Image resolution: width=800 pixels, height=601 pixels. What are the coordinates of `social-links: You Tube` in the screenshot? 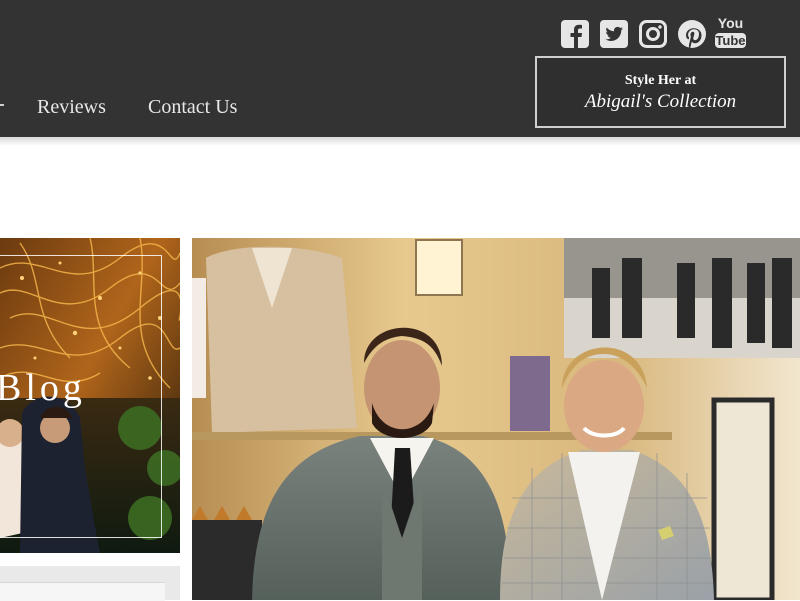 It's located at (653, 34).